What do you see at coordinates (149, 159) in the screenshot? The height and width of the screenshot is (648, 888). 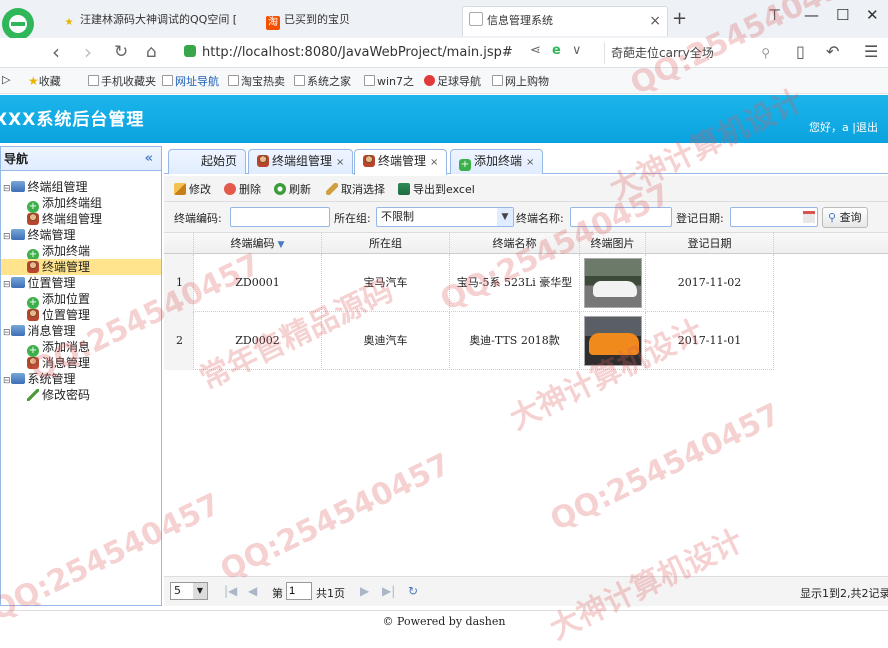 I see `collapse-icon: «` at bounding box center [149, 159].